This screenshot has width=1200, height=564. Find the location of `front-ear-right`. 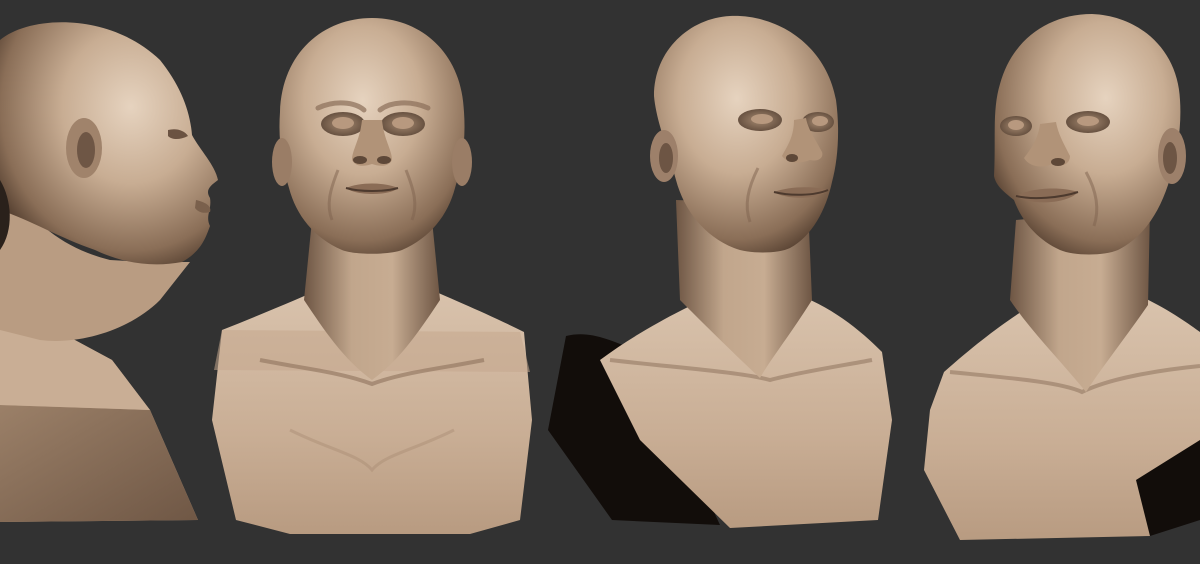

front-ear-right is located at coordinates (462, 162).